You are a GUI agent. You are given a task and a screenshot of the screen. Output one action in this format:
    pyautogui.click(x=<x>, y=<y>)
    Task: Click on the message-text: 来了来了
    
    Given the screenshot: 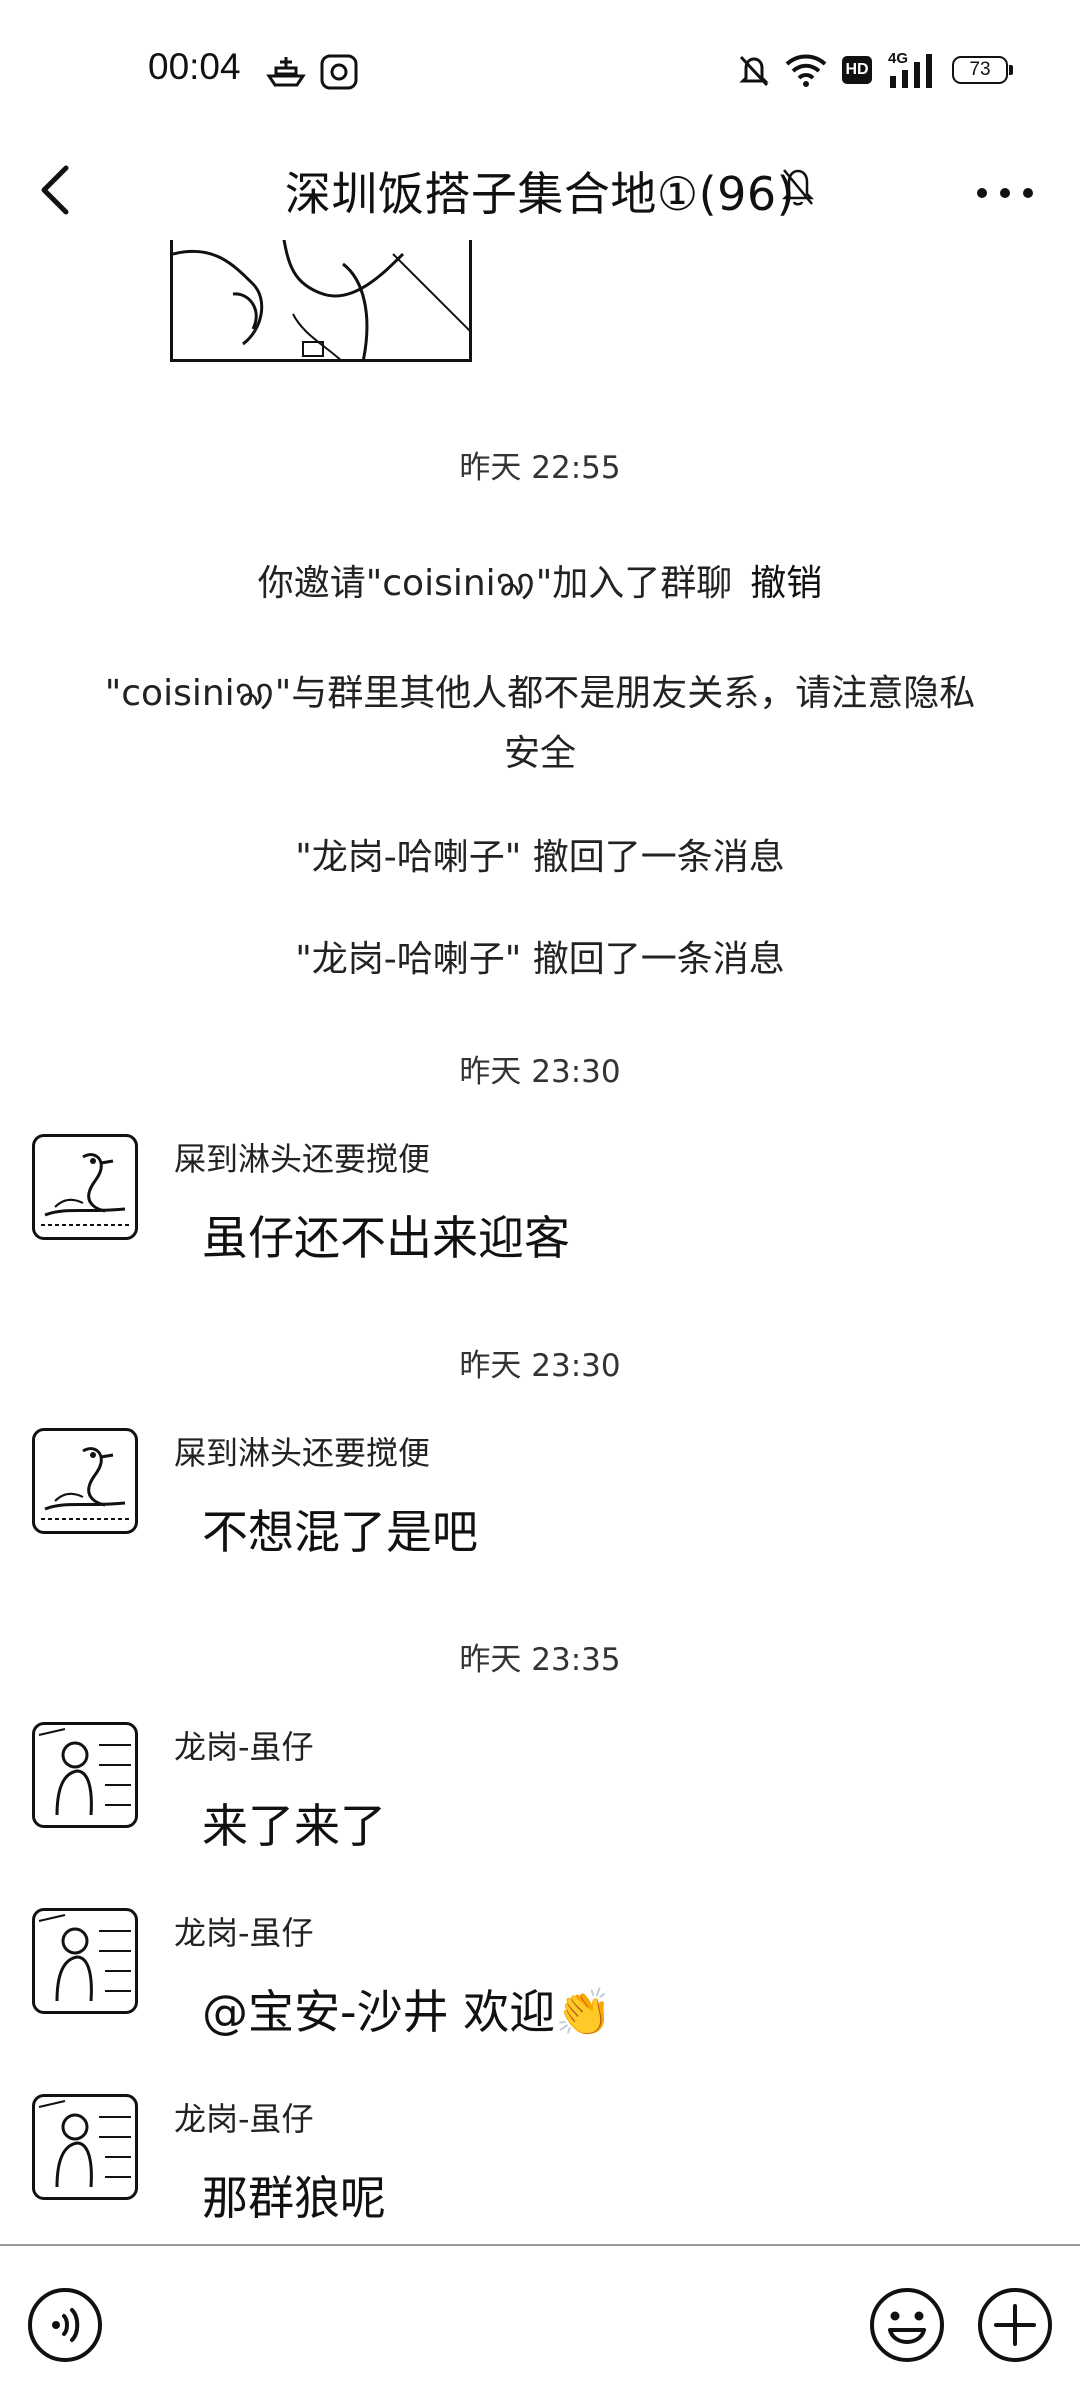 What is the action you would take?
    pyautogui.click(x=294, y=1823)
    